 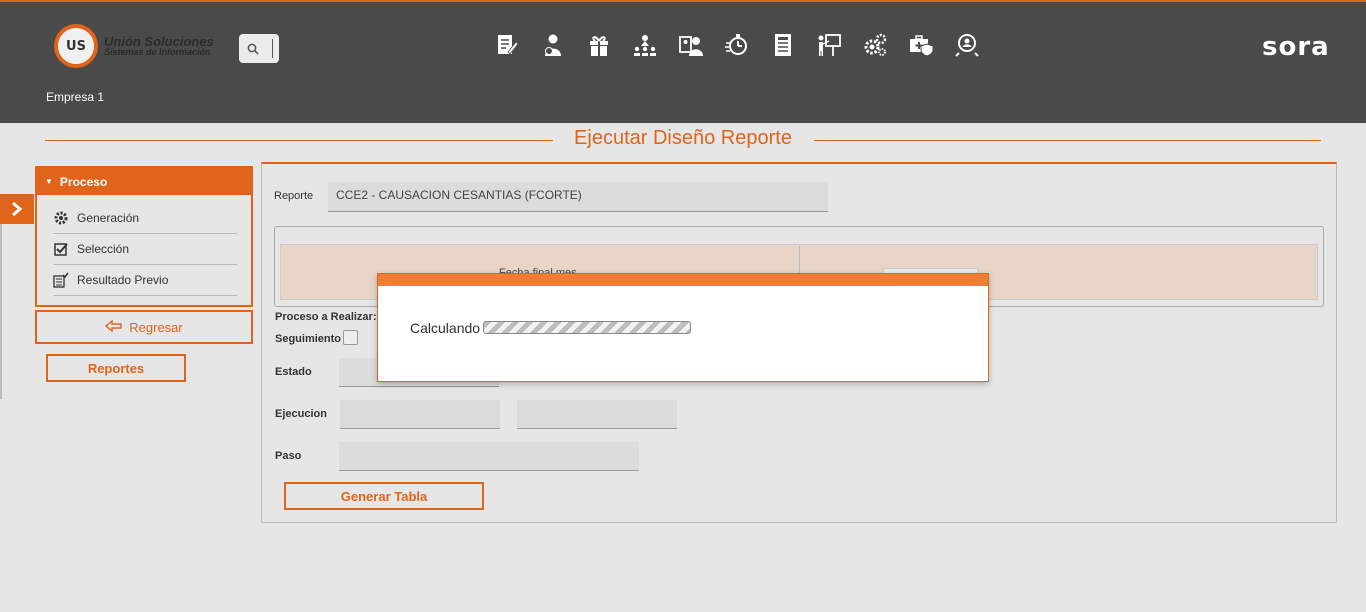 What do you see at coordinates (691, 45) in the screenshot?
I see `user-id-icon` at bounding box center [691, 45].